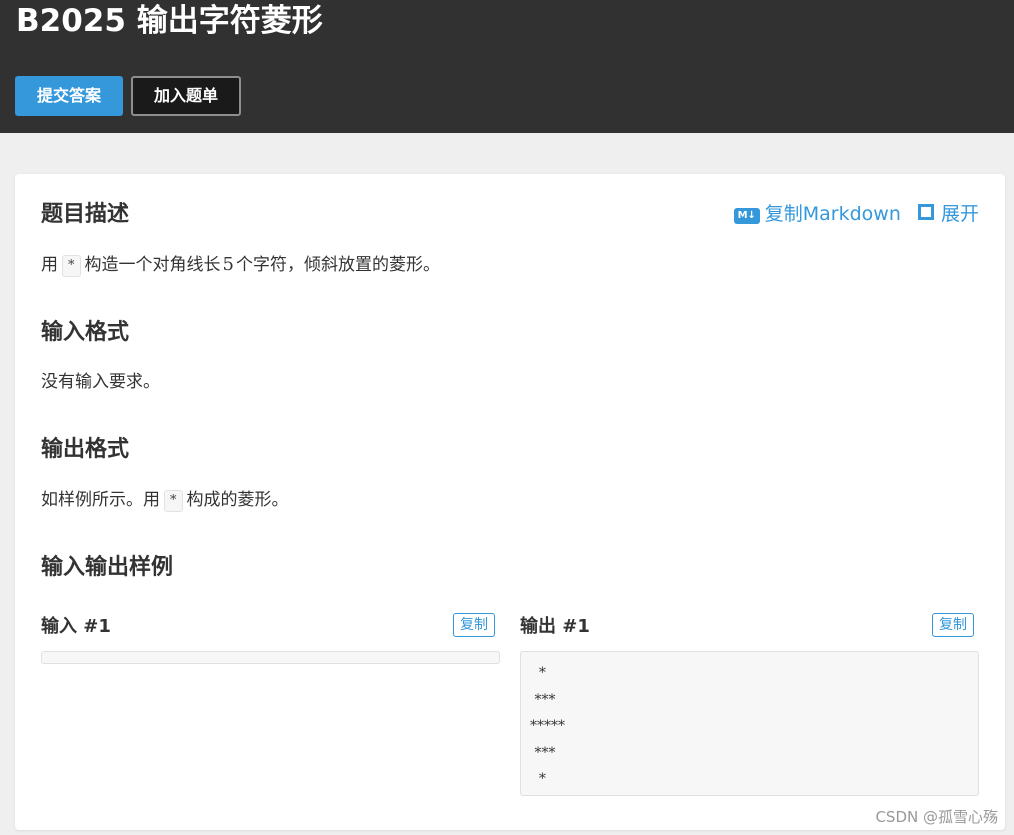 This screenshot has height=835, width=1014. What do you see at coordinates (337, 265) in the screenshot?
I see `description-suffix: 个字符，倾斜放置的菱形。` at bounding box center [337, 265].